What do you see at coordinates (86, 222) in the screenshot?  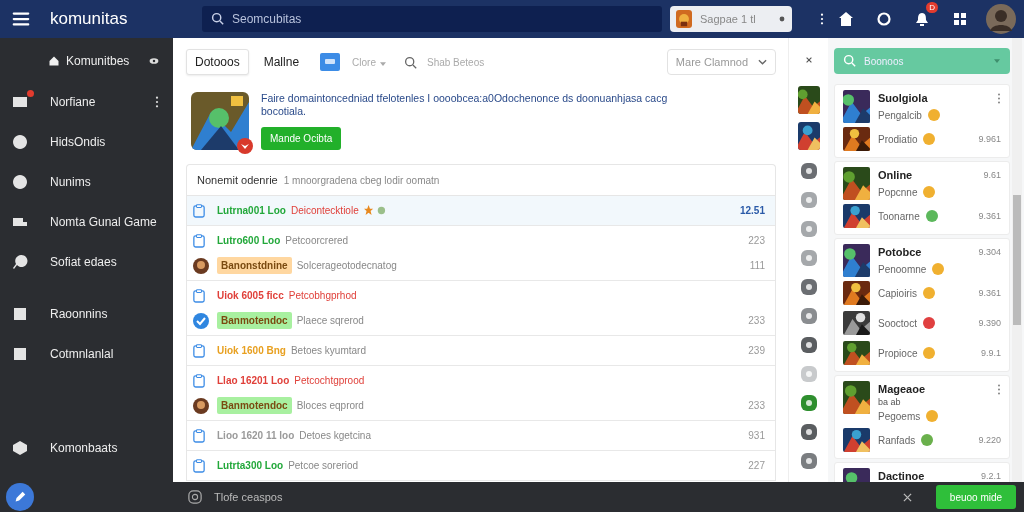 I see `sidebar-item: Nomta Gunal Game` at bounding box center [86, 222].